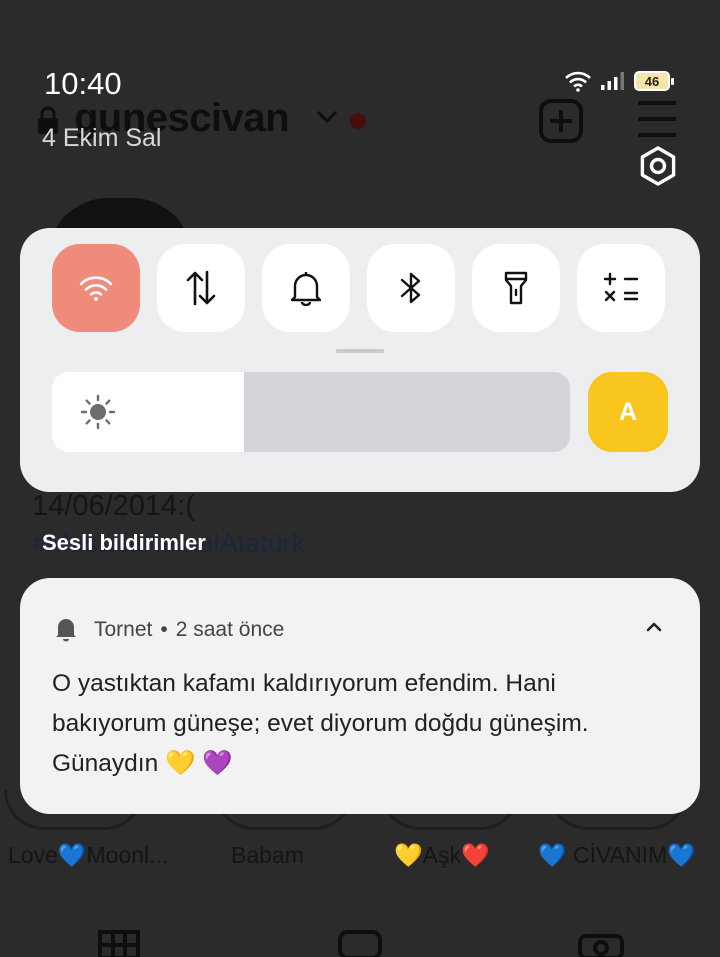 The image size is (720, 957). I want to click on data-arrows-icon, so click(201, 288).